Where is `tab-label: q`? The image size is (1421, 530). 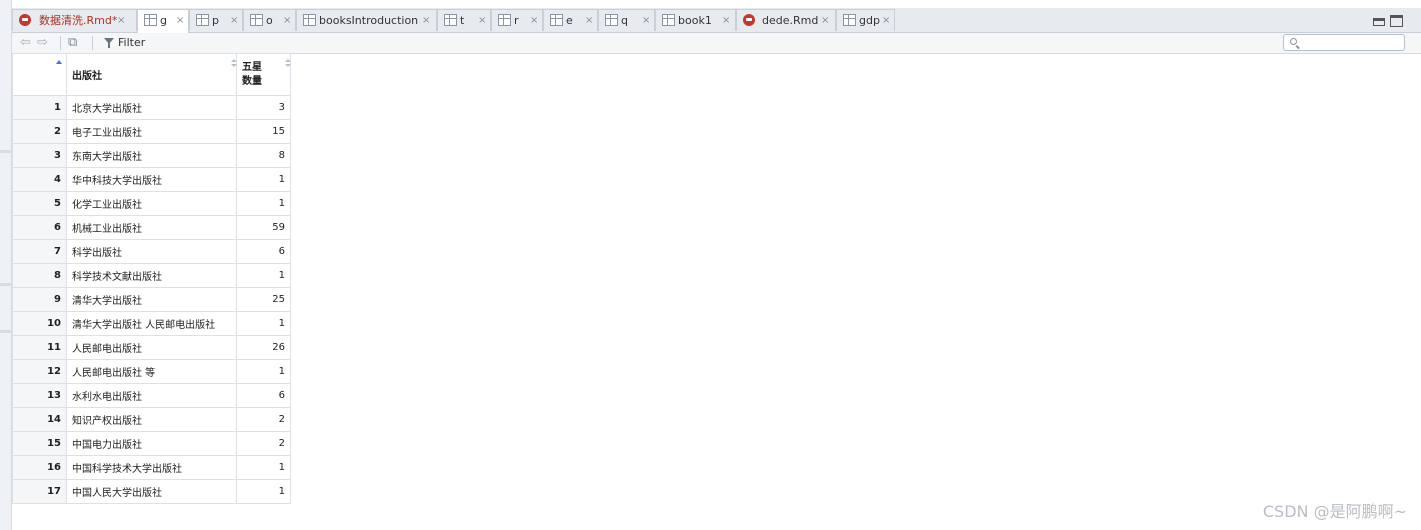 tab-label: q is located at coordinates (624, 20).